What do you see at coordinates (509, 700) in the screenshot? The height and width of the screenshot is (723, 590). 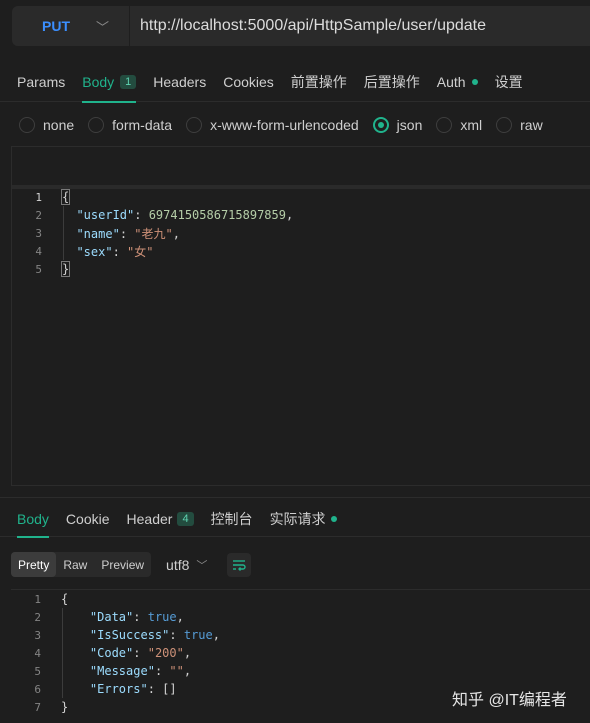 I see `watermark: 知乎 @IT编程者` at bounding box center [509, 700].